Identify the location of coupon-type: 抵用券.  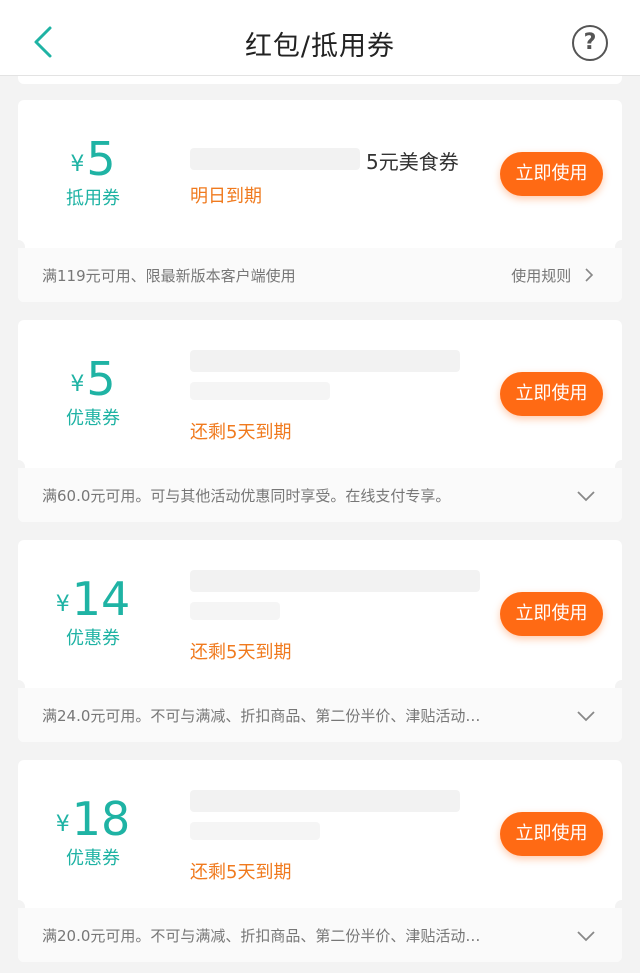
(93, 198).